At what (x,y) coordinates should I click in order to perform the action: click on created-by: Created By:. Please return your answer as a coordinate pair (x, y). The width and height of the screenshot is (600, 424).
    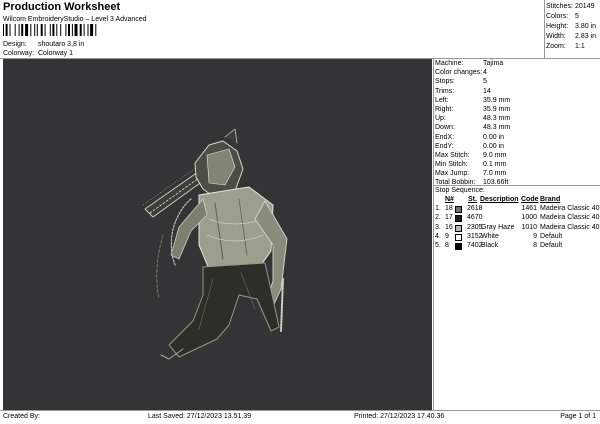
    Looking at the image, I should click on (21, 416).